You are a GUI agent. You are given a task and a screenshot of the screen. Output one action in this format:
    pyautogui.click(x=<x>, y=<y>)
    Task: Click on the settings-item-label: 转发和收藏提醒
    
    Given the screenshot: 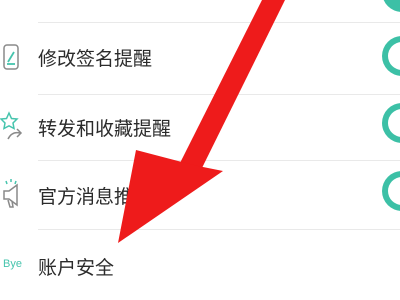 What is the action you would take?
    pyautogui.click(x=105, y=129)
    